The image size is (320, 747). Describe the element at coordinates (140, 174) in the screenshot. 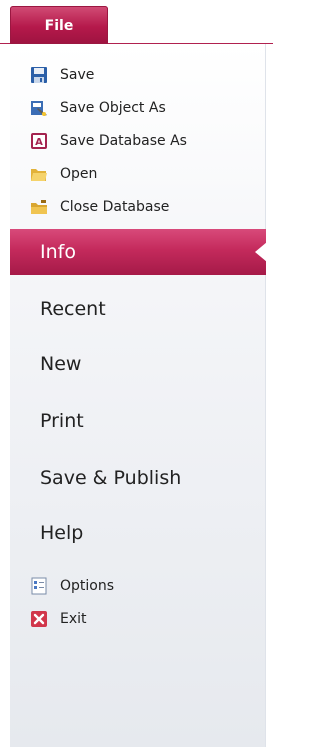

I see `open-command: Open` at that location.